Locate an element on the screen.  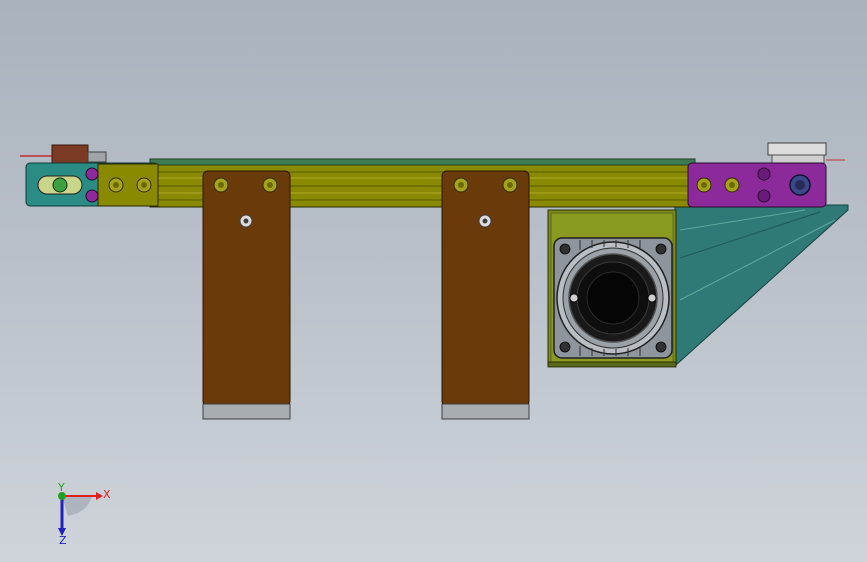
left-slot-screw is located at coordinates (60, 185).